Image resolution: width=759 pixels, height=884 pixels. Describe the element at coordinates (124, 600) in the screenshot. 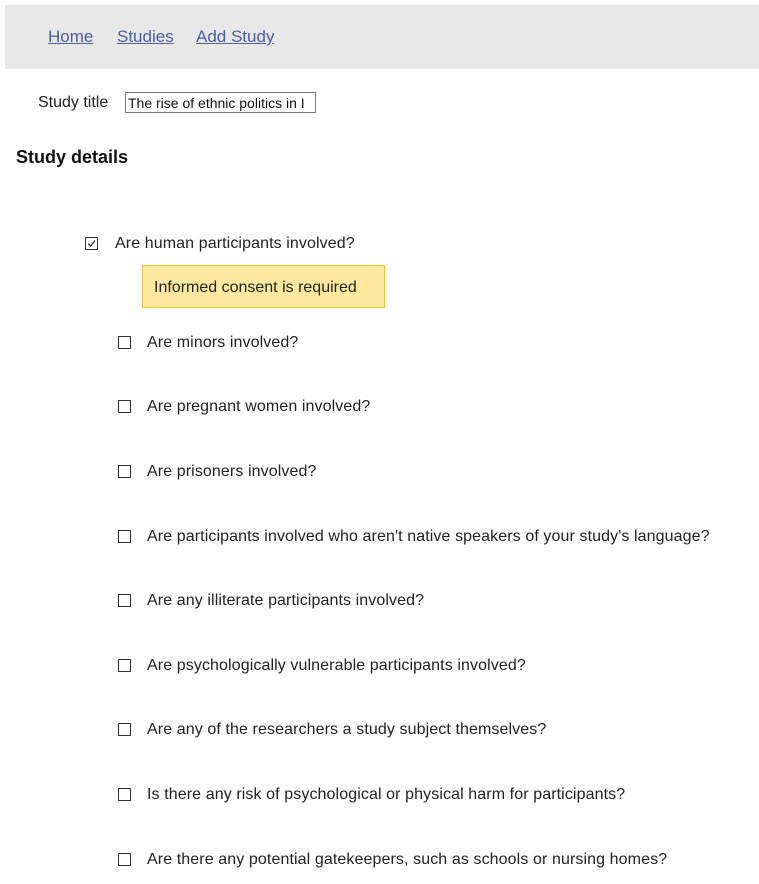

I see `question-checkbox-illiterate` at that location.